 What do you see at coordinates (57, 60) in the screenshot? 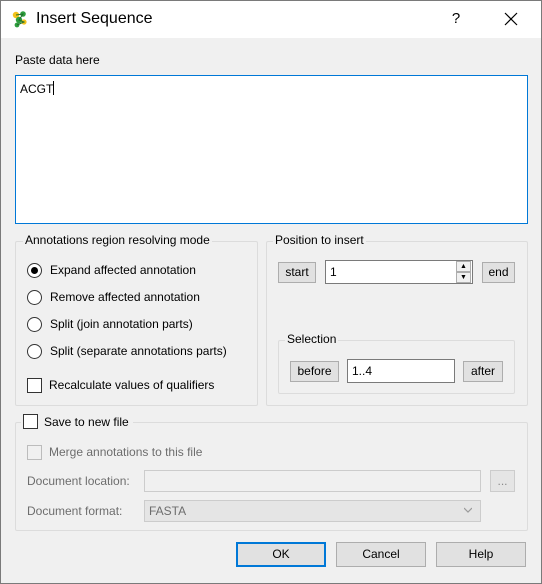
I see `paste-label: Paste data here` at bounding box center [57, 60].